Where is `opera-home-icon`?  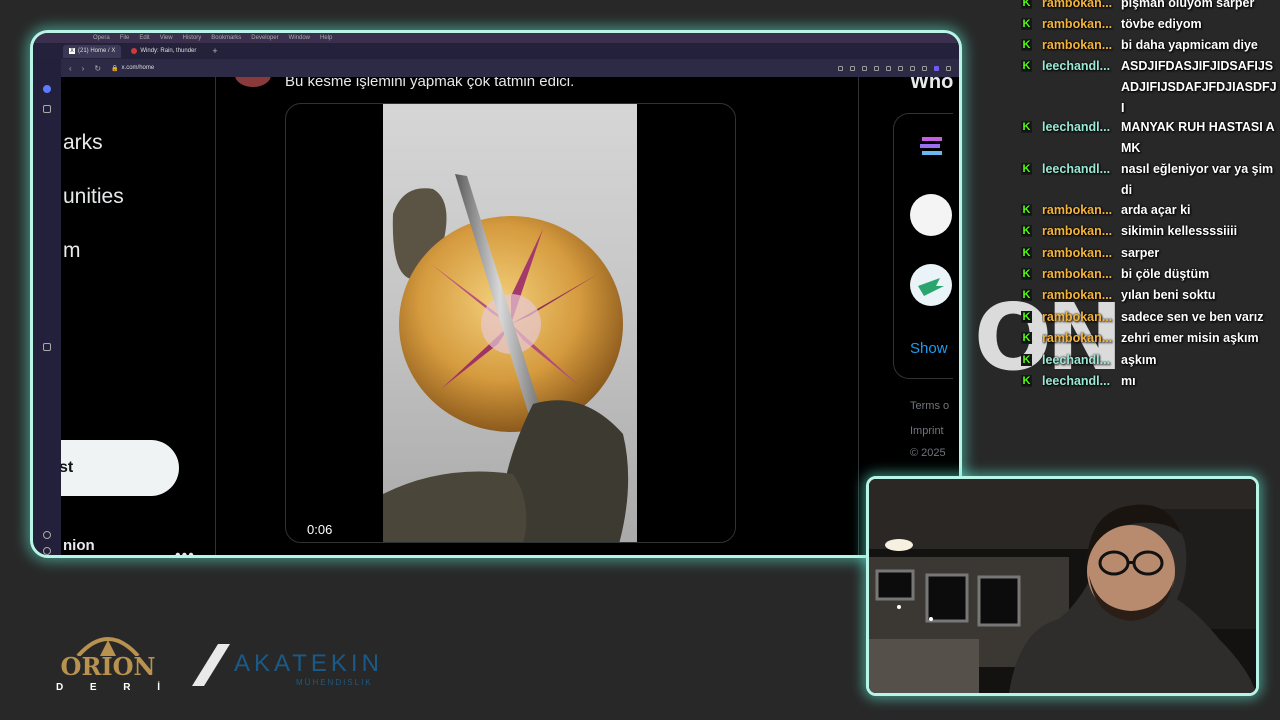 opera-home-icon is located at coordinates (47, 89).